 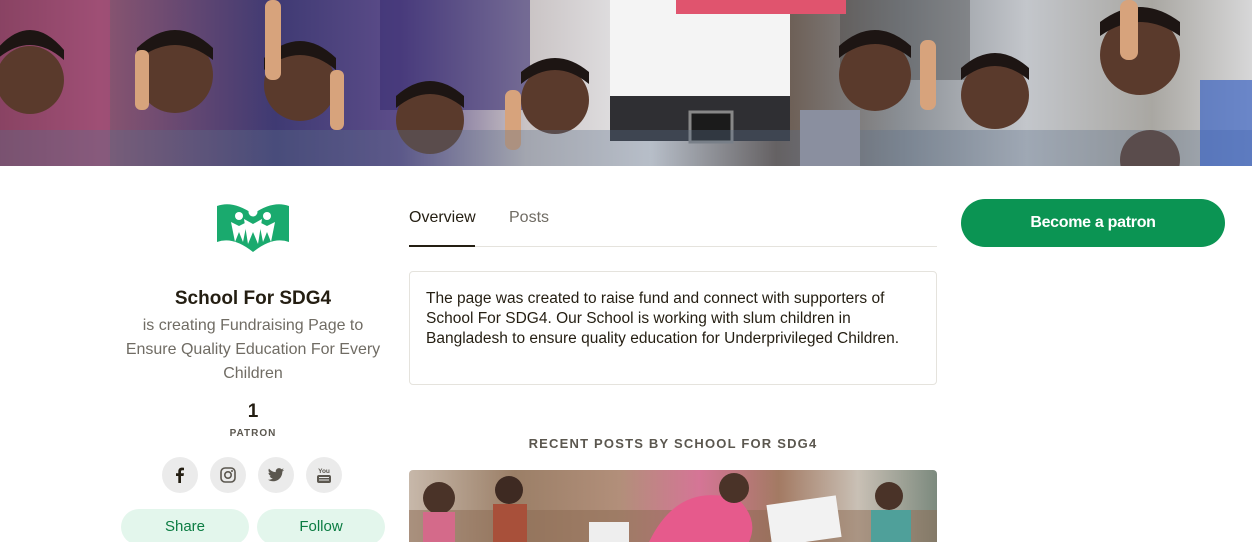 What do you see at coordinates (673, 223) in the screenshot?
I see `page-tabs: Overview Posts` at bounding box center [673, 223].